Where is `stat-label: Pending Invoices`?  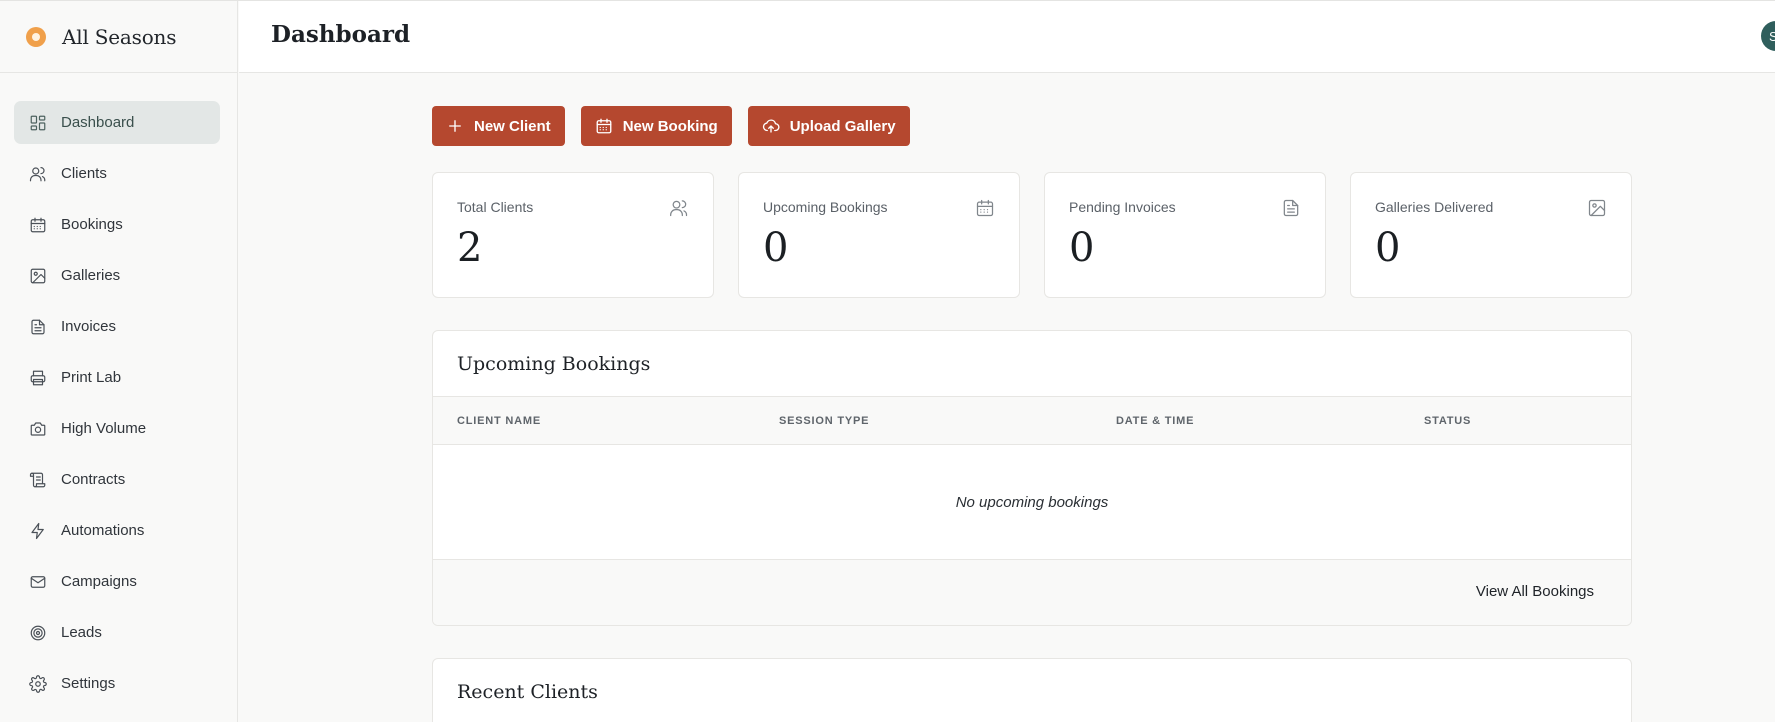
stat-label: Pending Invoices is located at coordinates (1122, 207).